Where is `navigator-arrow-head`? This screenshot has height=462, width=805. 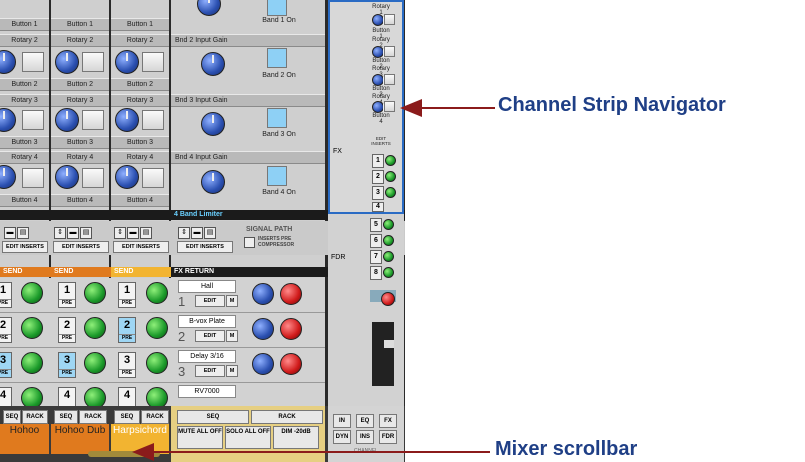
navigator-arrow-head is located at coordinates (411, 108).